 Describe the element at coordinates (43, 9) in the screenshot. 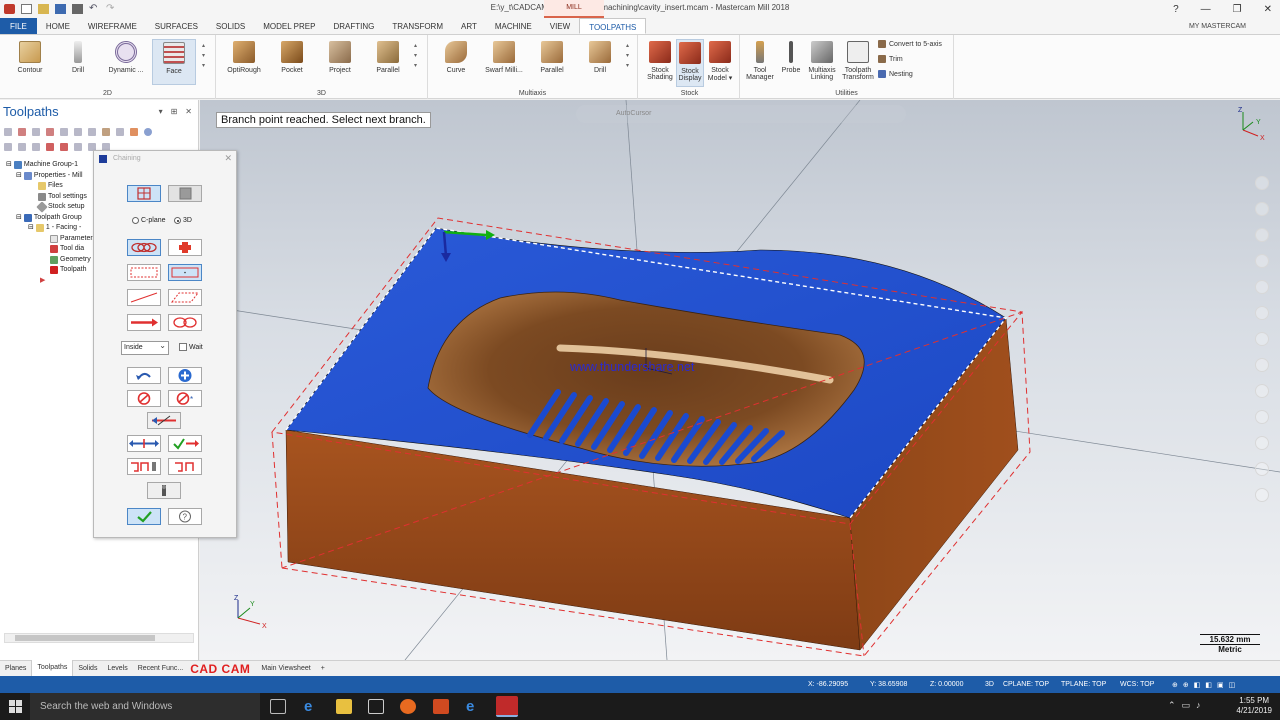

I see `open-folder-icon` at that location.